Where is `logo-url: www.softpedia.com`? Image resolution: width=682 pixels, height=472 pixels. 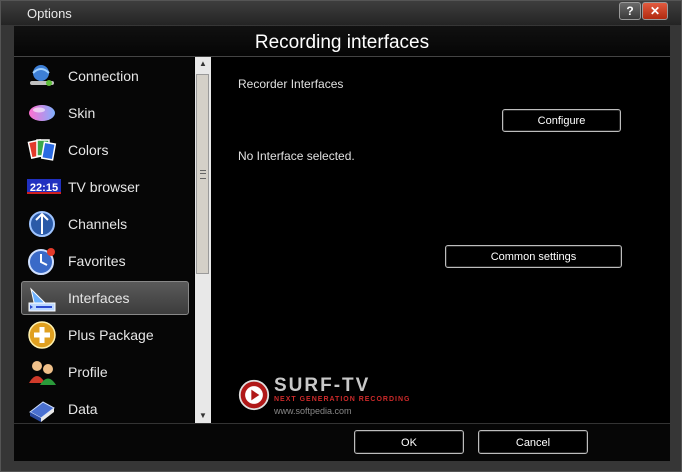 logo-url: www.softpedia.com is located at coordinates (313, 411).